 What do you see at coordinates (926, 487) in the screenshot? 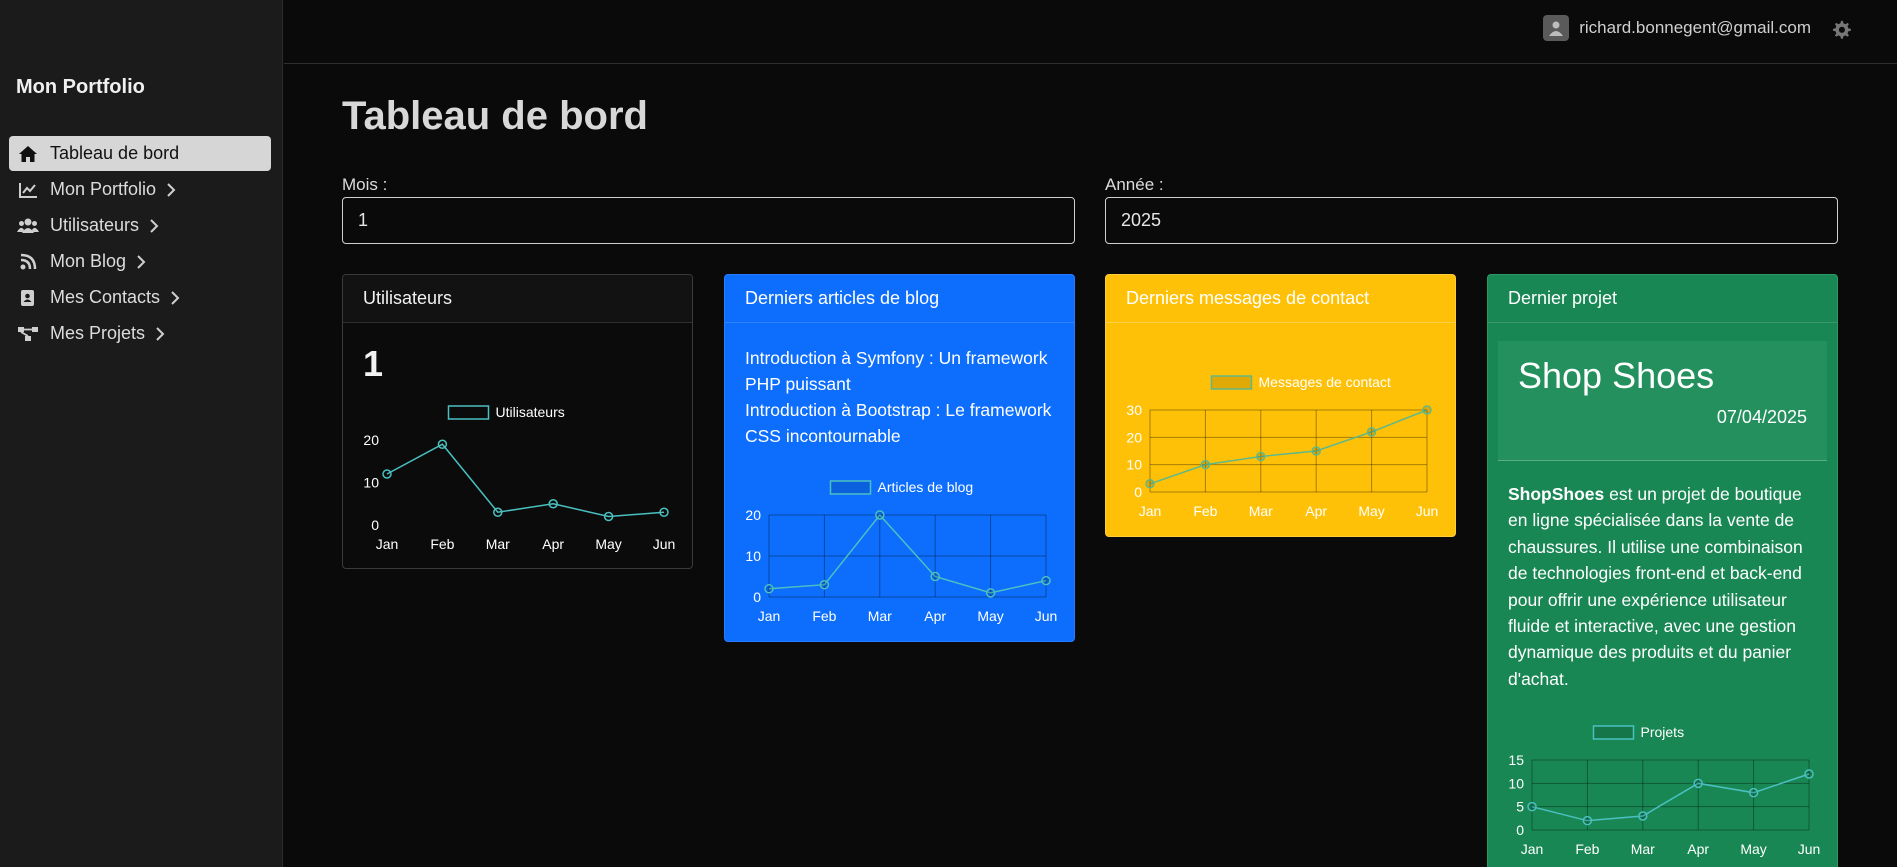
I see `legend-label: Articles de blog` at bounding box center [926, 487].